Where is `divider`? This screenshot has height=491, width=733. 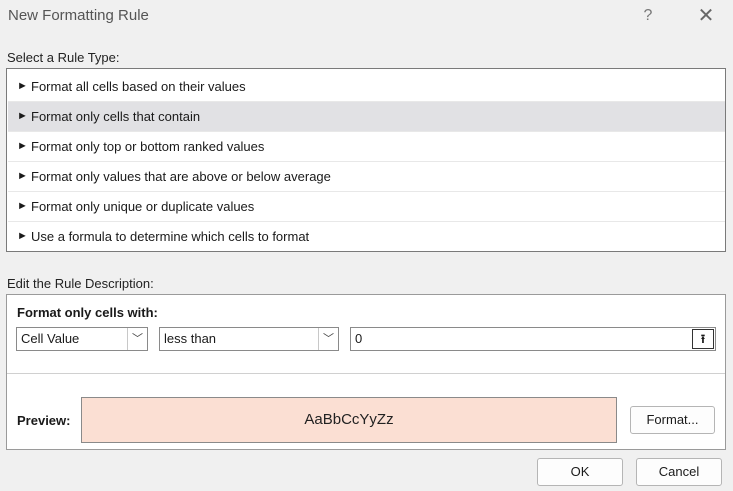
divider is located at coordinates (366, 373).